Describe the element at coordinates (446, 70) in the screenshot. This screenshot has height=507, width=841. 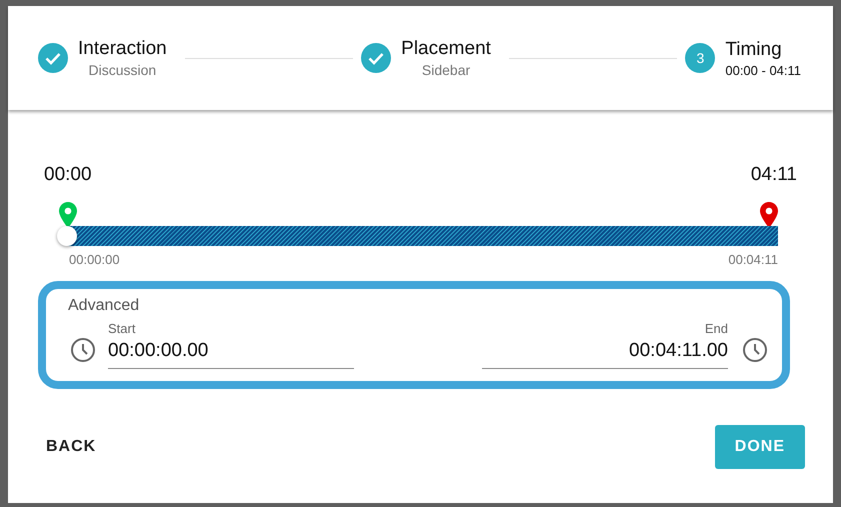
I see `step-subtitle: Sidebar` at that location.